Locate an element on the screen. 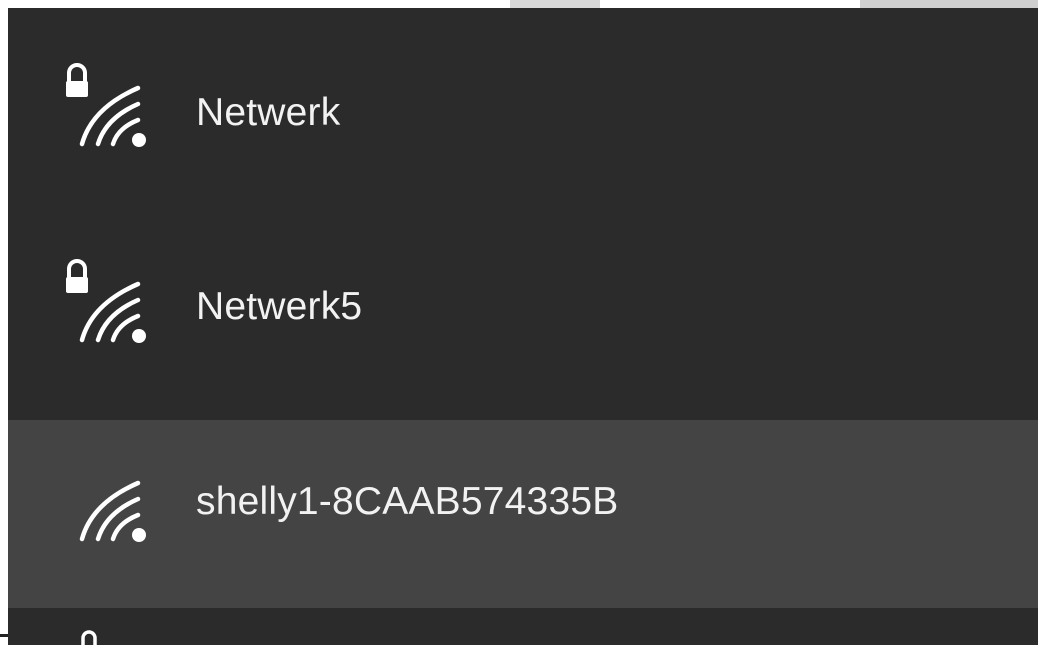 The image size is (1038, 645). network-name: shelly1-8CAAB574335B is located at coordinates (407, 501).